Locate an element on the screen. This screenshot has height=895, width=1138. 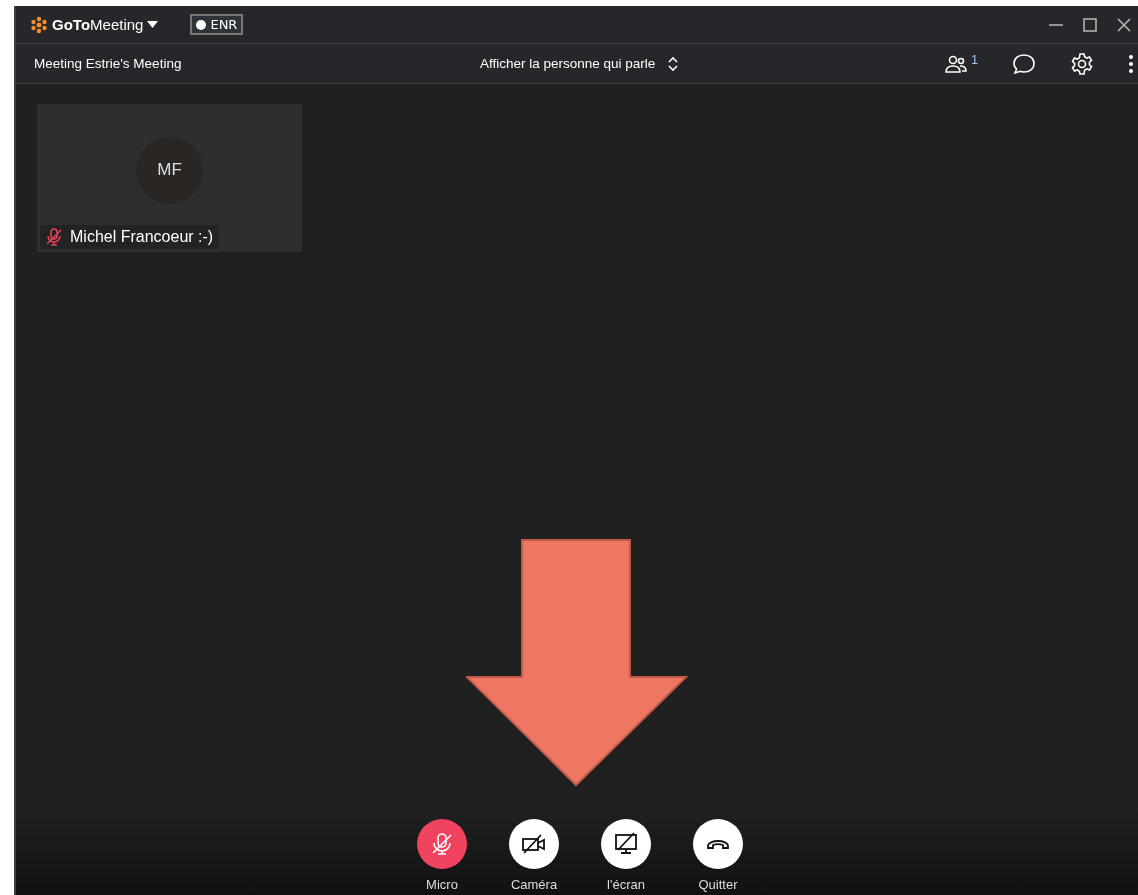
people-icon is located at coordinates (957, 63).